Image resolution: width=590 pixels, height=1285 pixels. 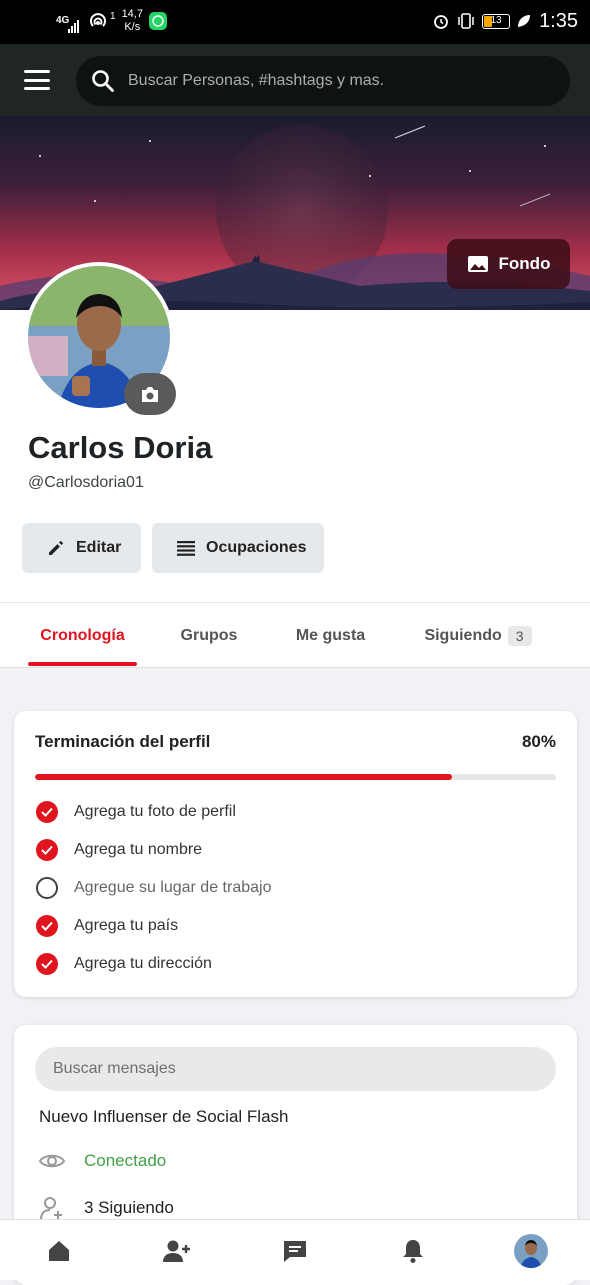 I want to click on messages-icon, so click(x=295, y=1251).